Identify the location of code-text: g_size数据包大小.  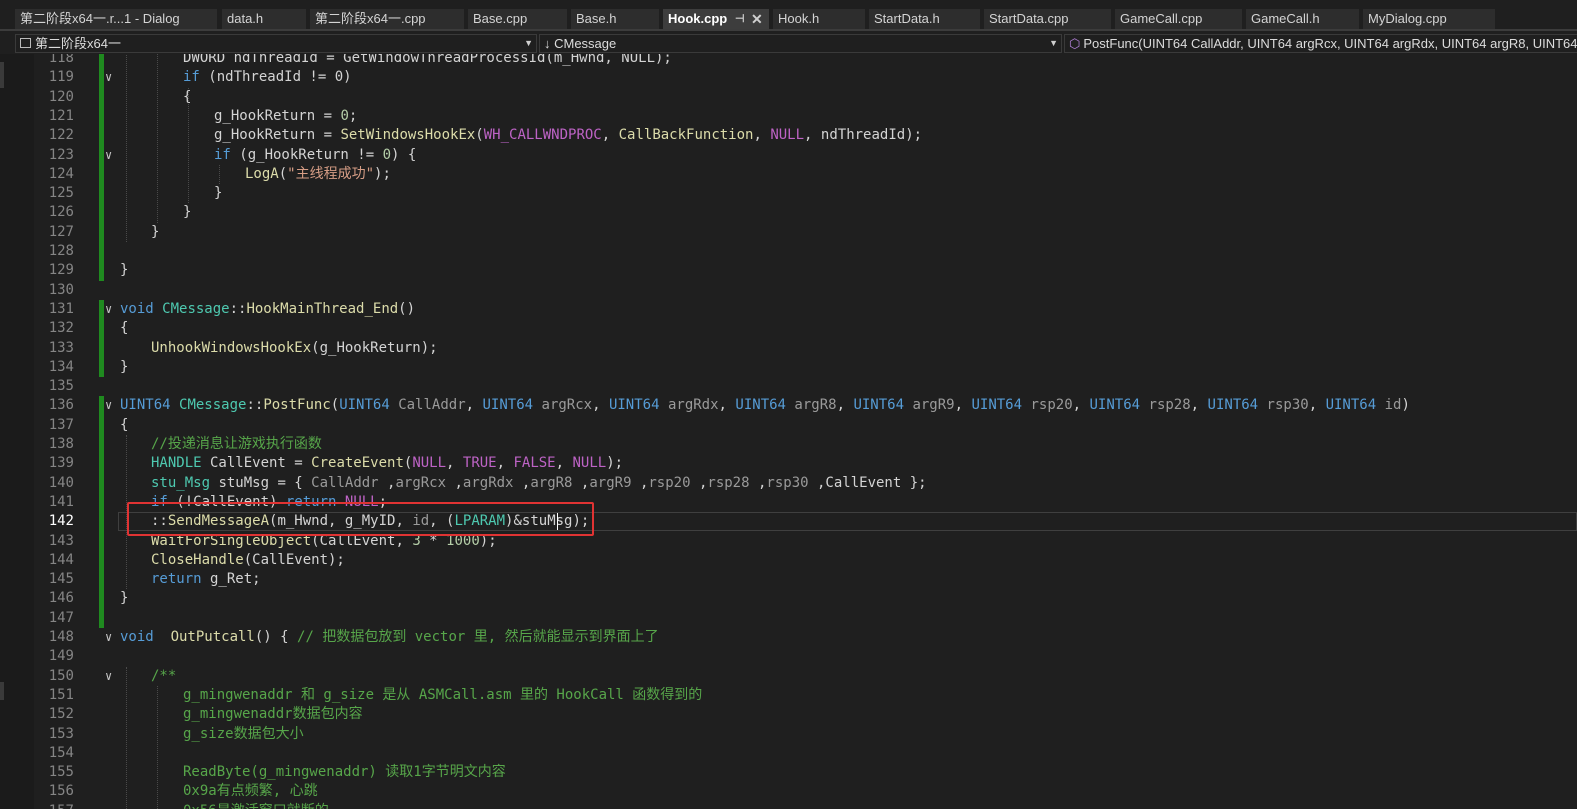
(243, 734).